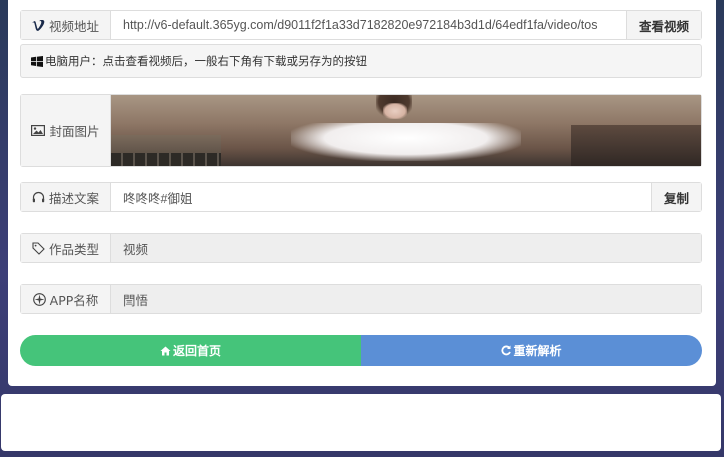 Image resolution: width=724 pixels, height=457 pixels. What do you see at coordinates (66, 299) in the screenshot?
I see `app-name-label: APP名称` at bounding box center [66, 299].